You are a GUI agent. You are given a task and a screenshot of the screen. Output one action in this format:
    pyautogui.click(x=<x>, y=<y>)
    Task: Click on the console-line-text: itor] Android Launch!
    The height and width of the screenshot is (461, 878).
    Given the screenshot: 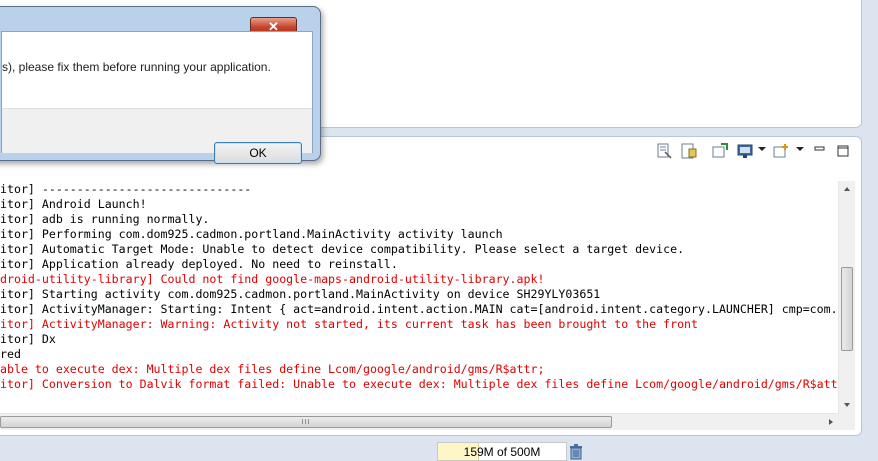 What is the action you would take?
    pyautogui.click(x=73, y=204)
    